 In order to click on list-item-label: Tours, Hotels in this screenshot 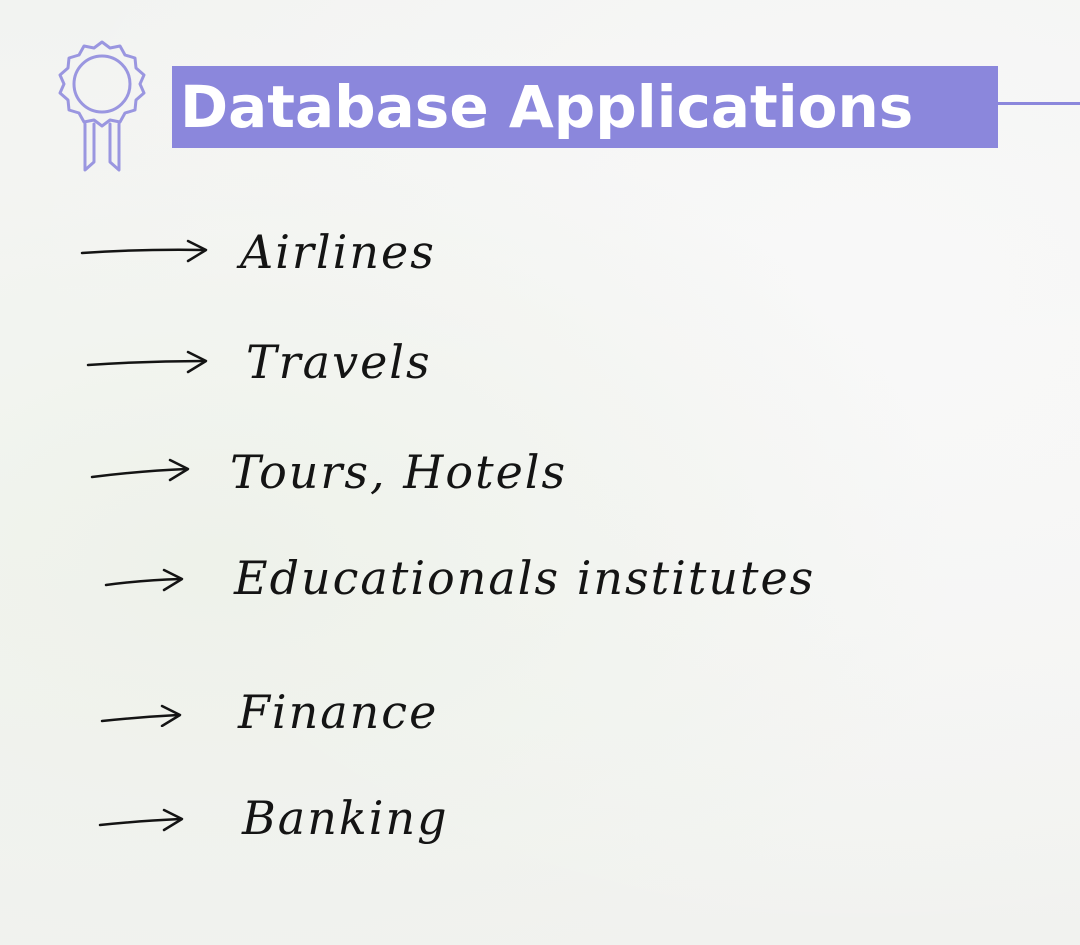, I will do `click(399, 472)`.